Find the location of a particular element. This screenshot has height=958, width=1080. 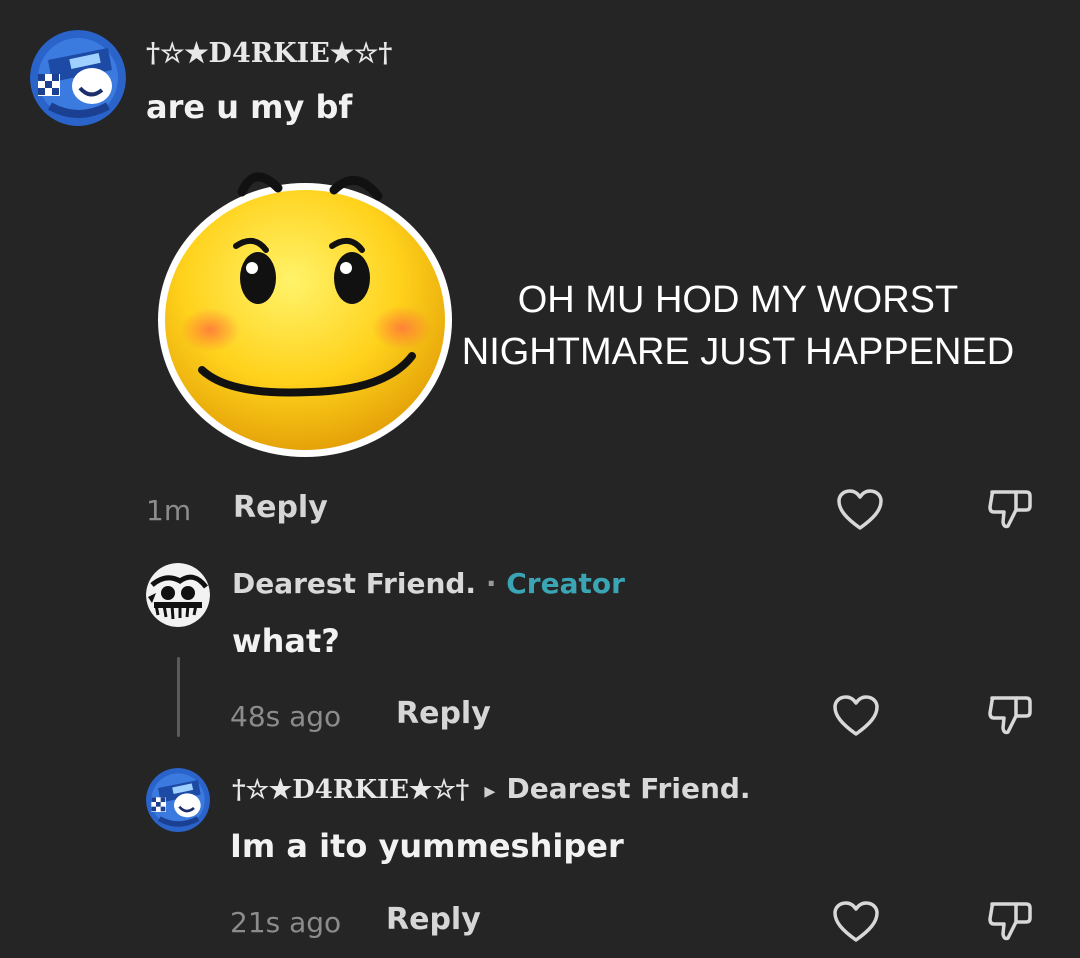

reply-username-line: †☆★D4RKIE★☆† ▸ Dearest Friend. is located at coordinates (491, 788).